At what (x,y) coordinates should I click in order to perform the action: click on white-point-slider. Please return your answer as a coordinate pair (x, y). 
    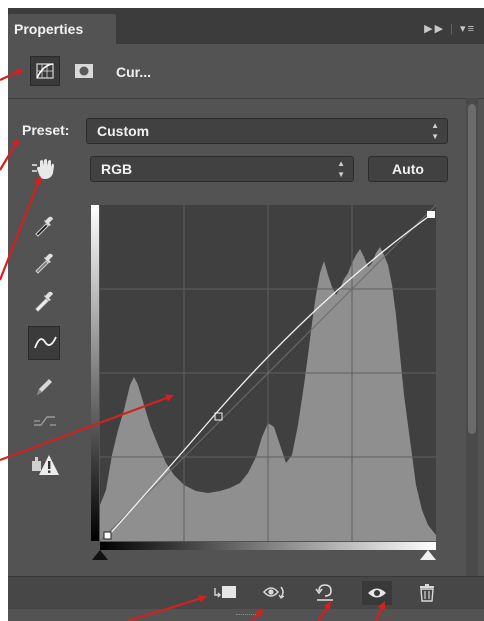
    Looking at the image, I should click on (428, 555).